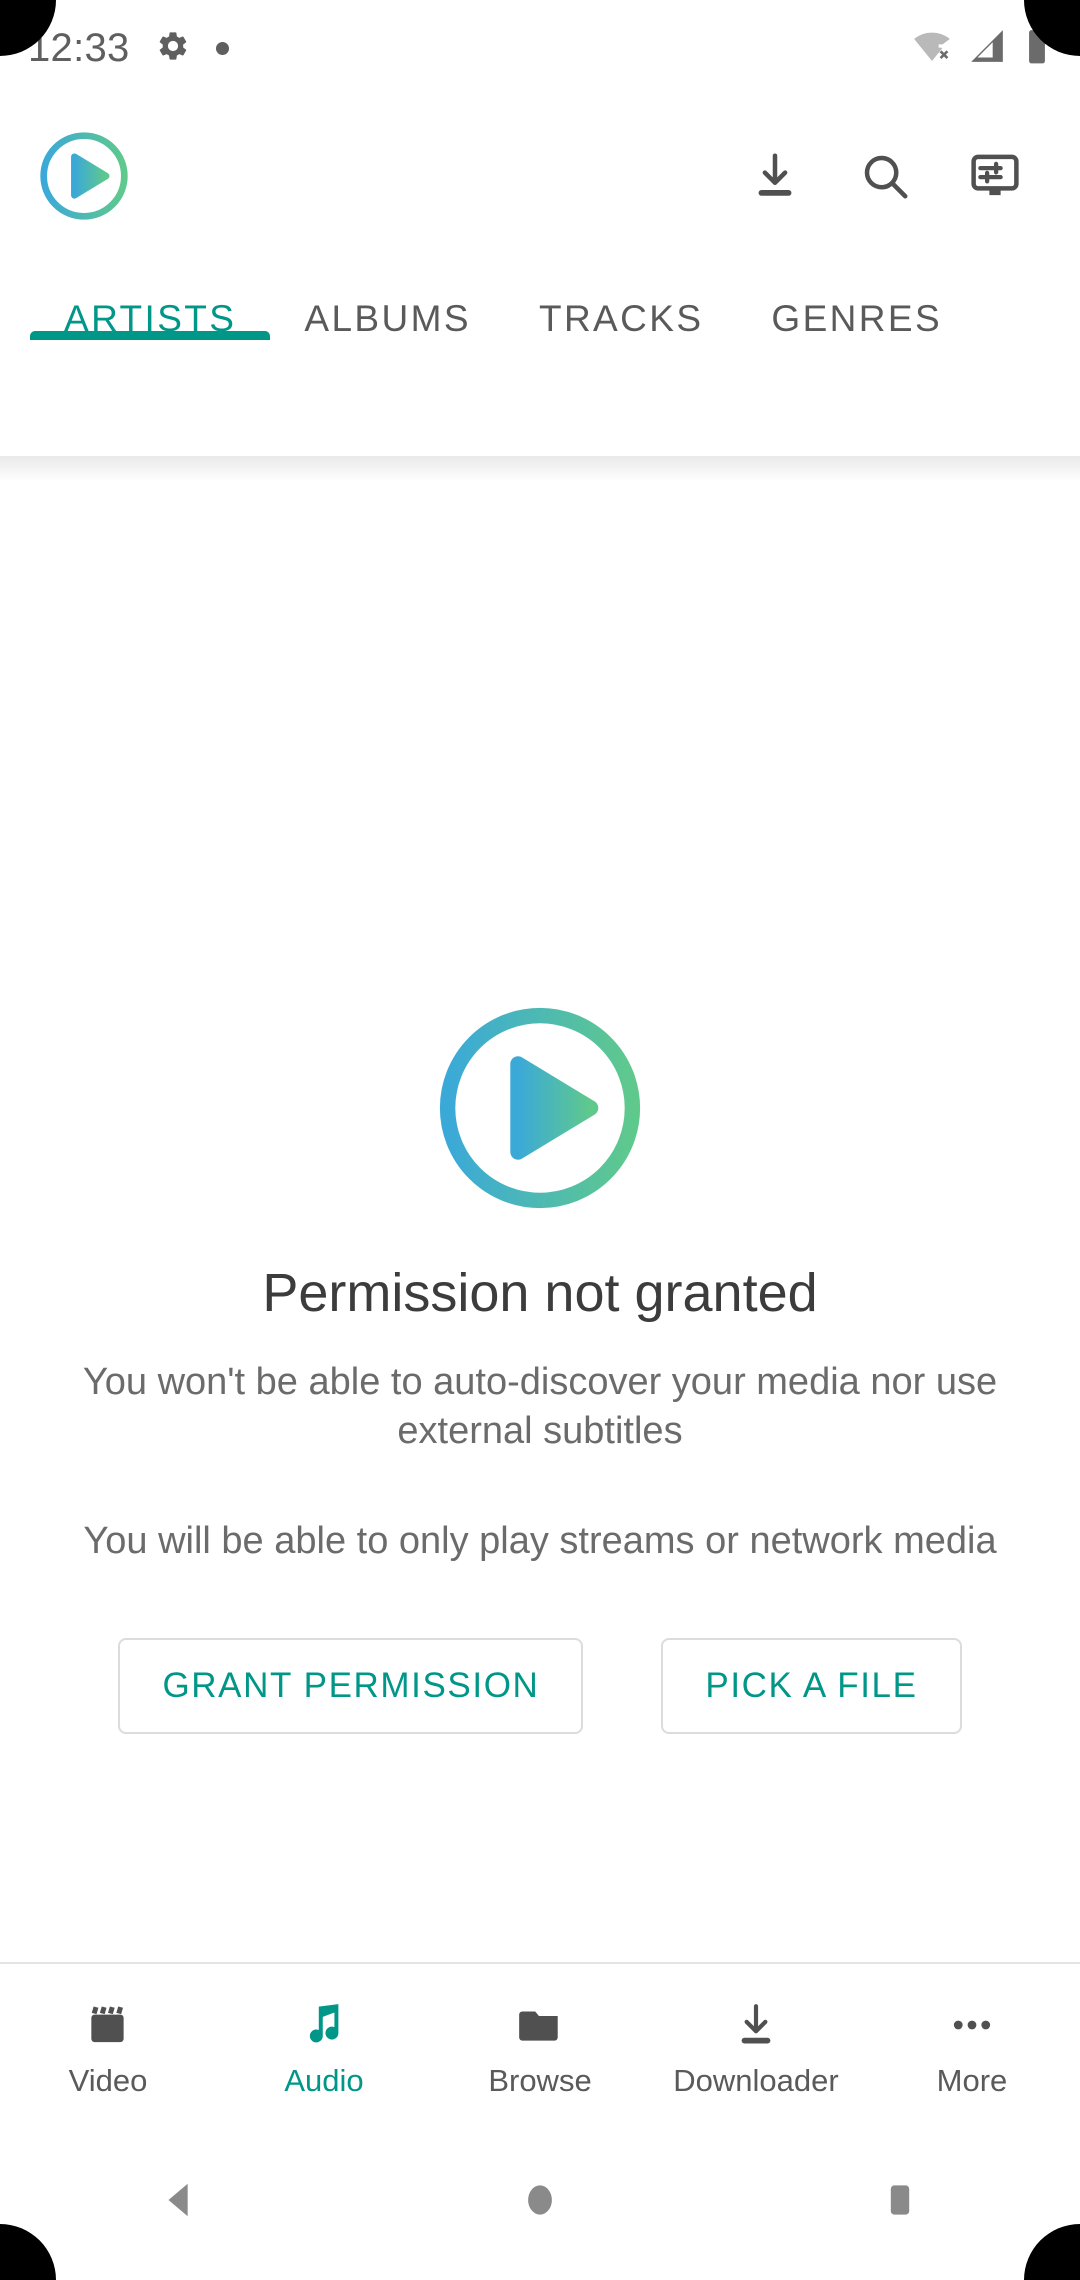 The height and width of the screenshot is (2280, 1080). I want to click on tab-albums: ALBUMS, so click(387, 298).